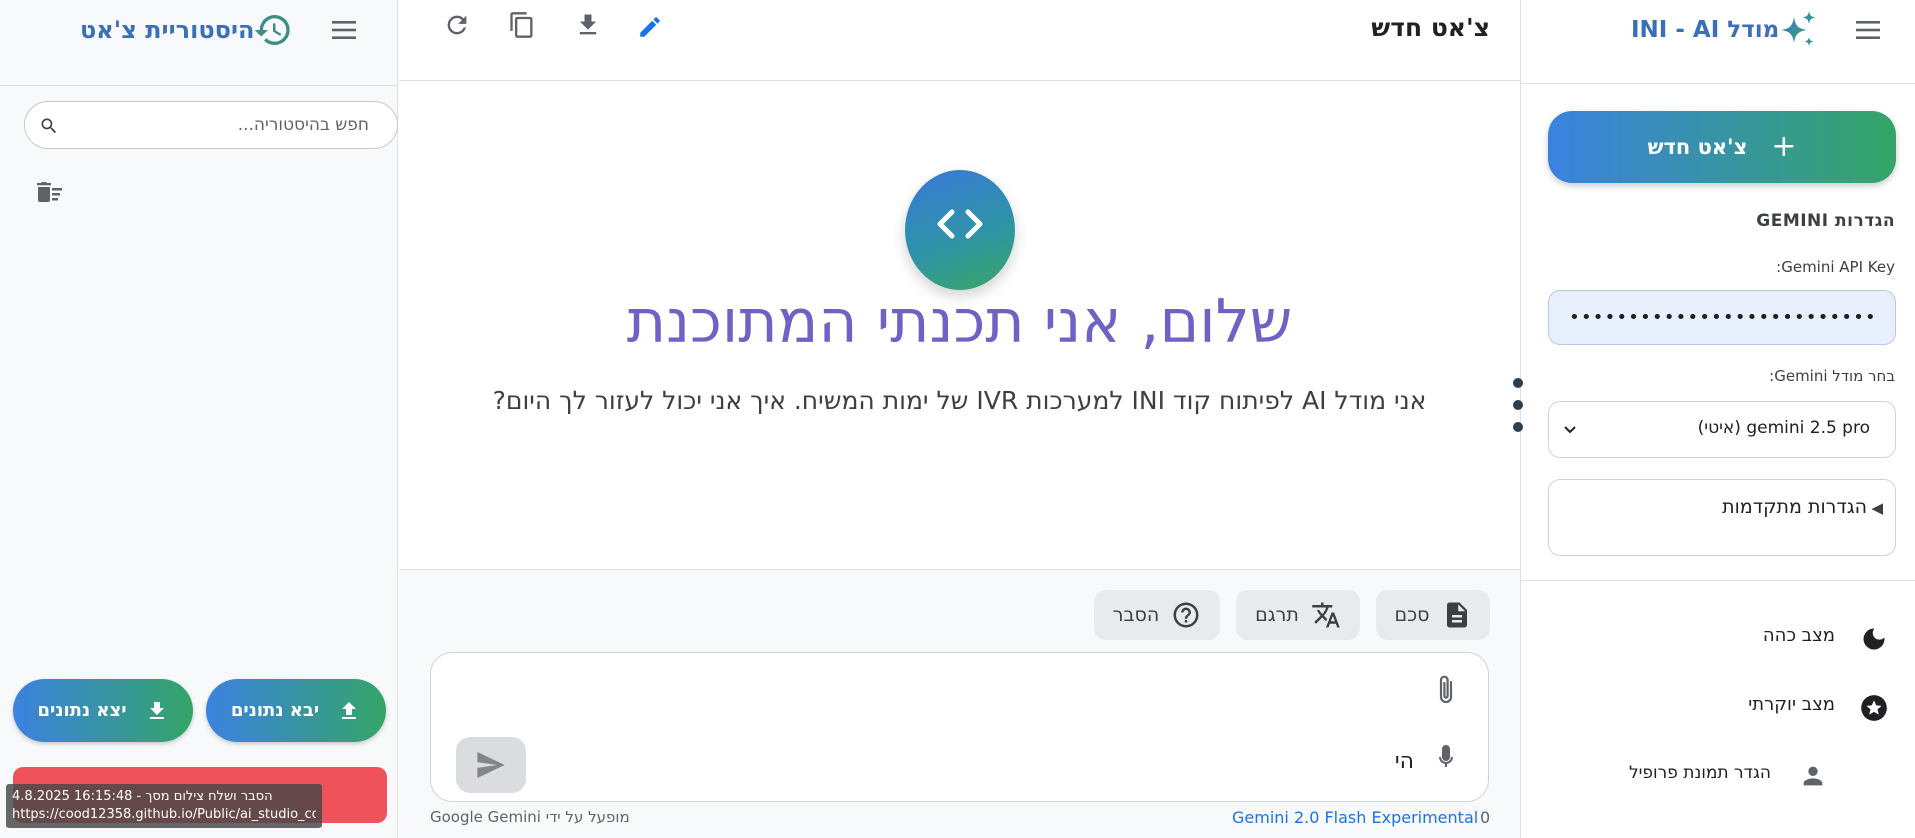  What do you see at coordinates (1718, 580) in the screenshot?
I see `sidebar-divider` at bounding box center [1718, 580].